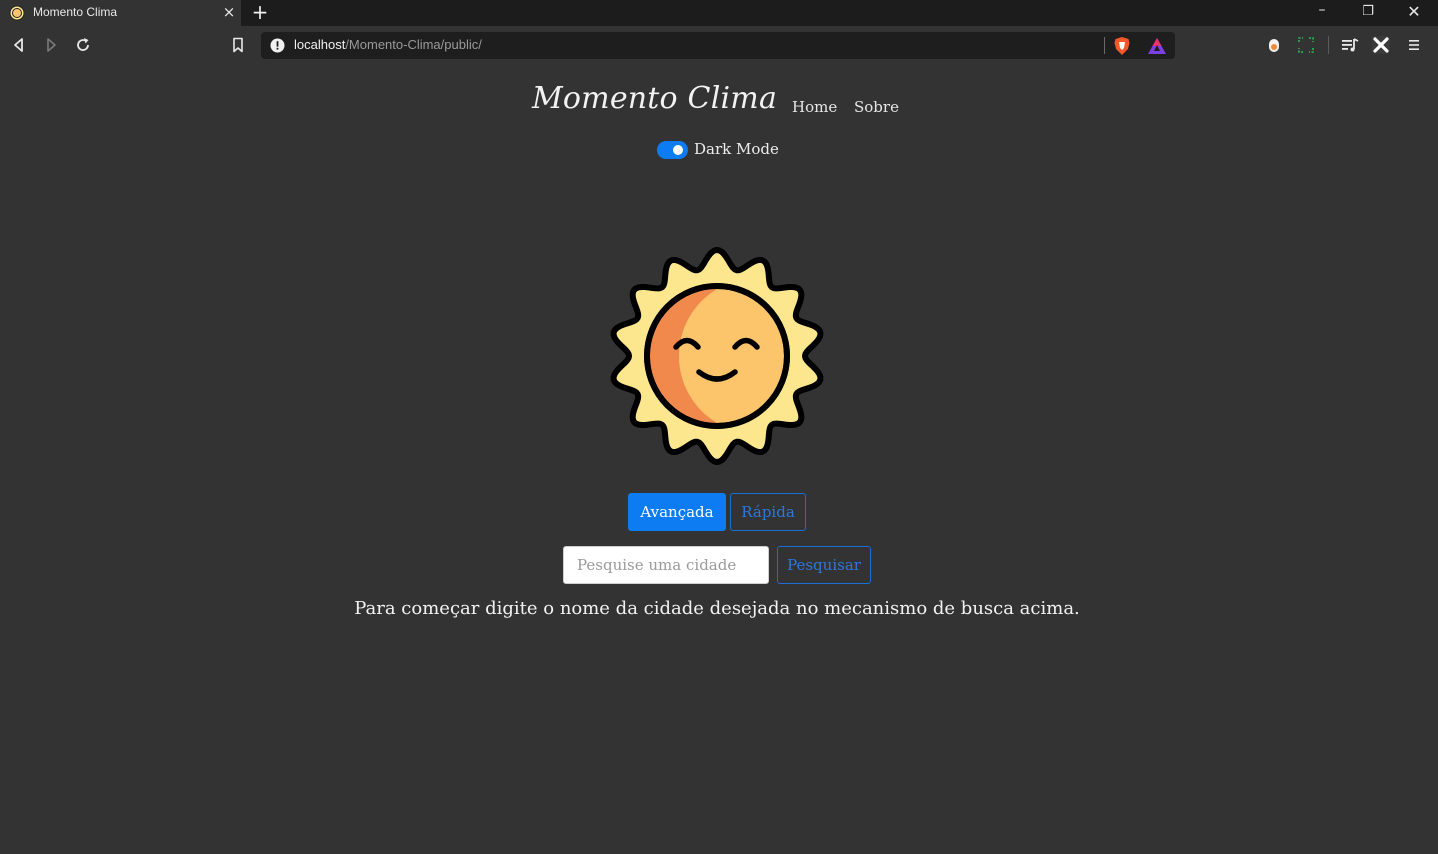  What do you see at coordinates (1328, 45) in the screenshot?
I see `toolbar-divider` at bounding box center [1328, 45].